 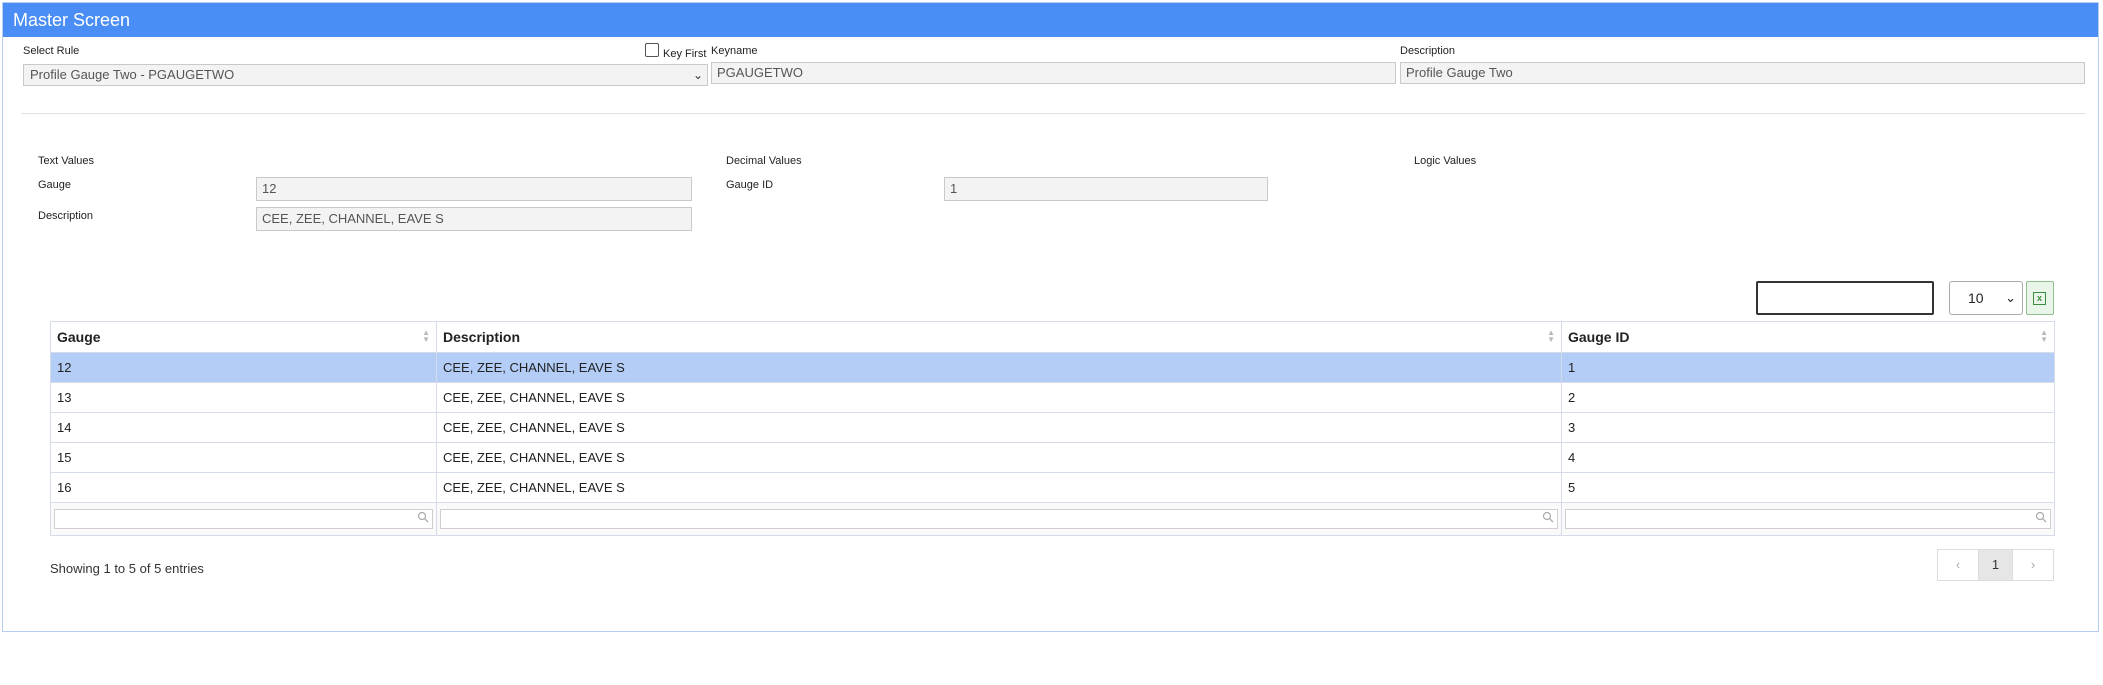 What do you see at coordinates (1845, 298) in the screenshot?
I see `table-search-input` at bounding box center [1845, 298].